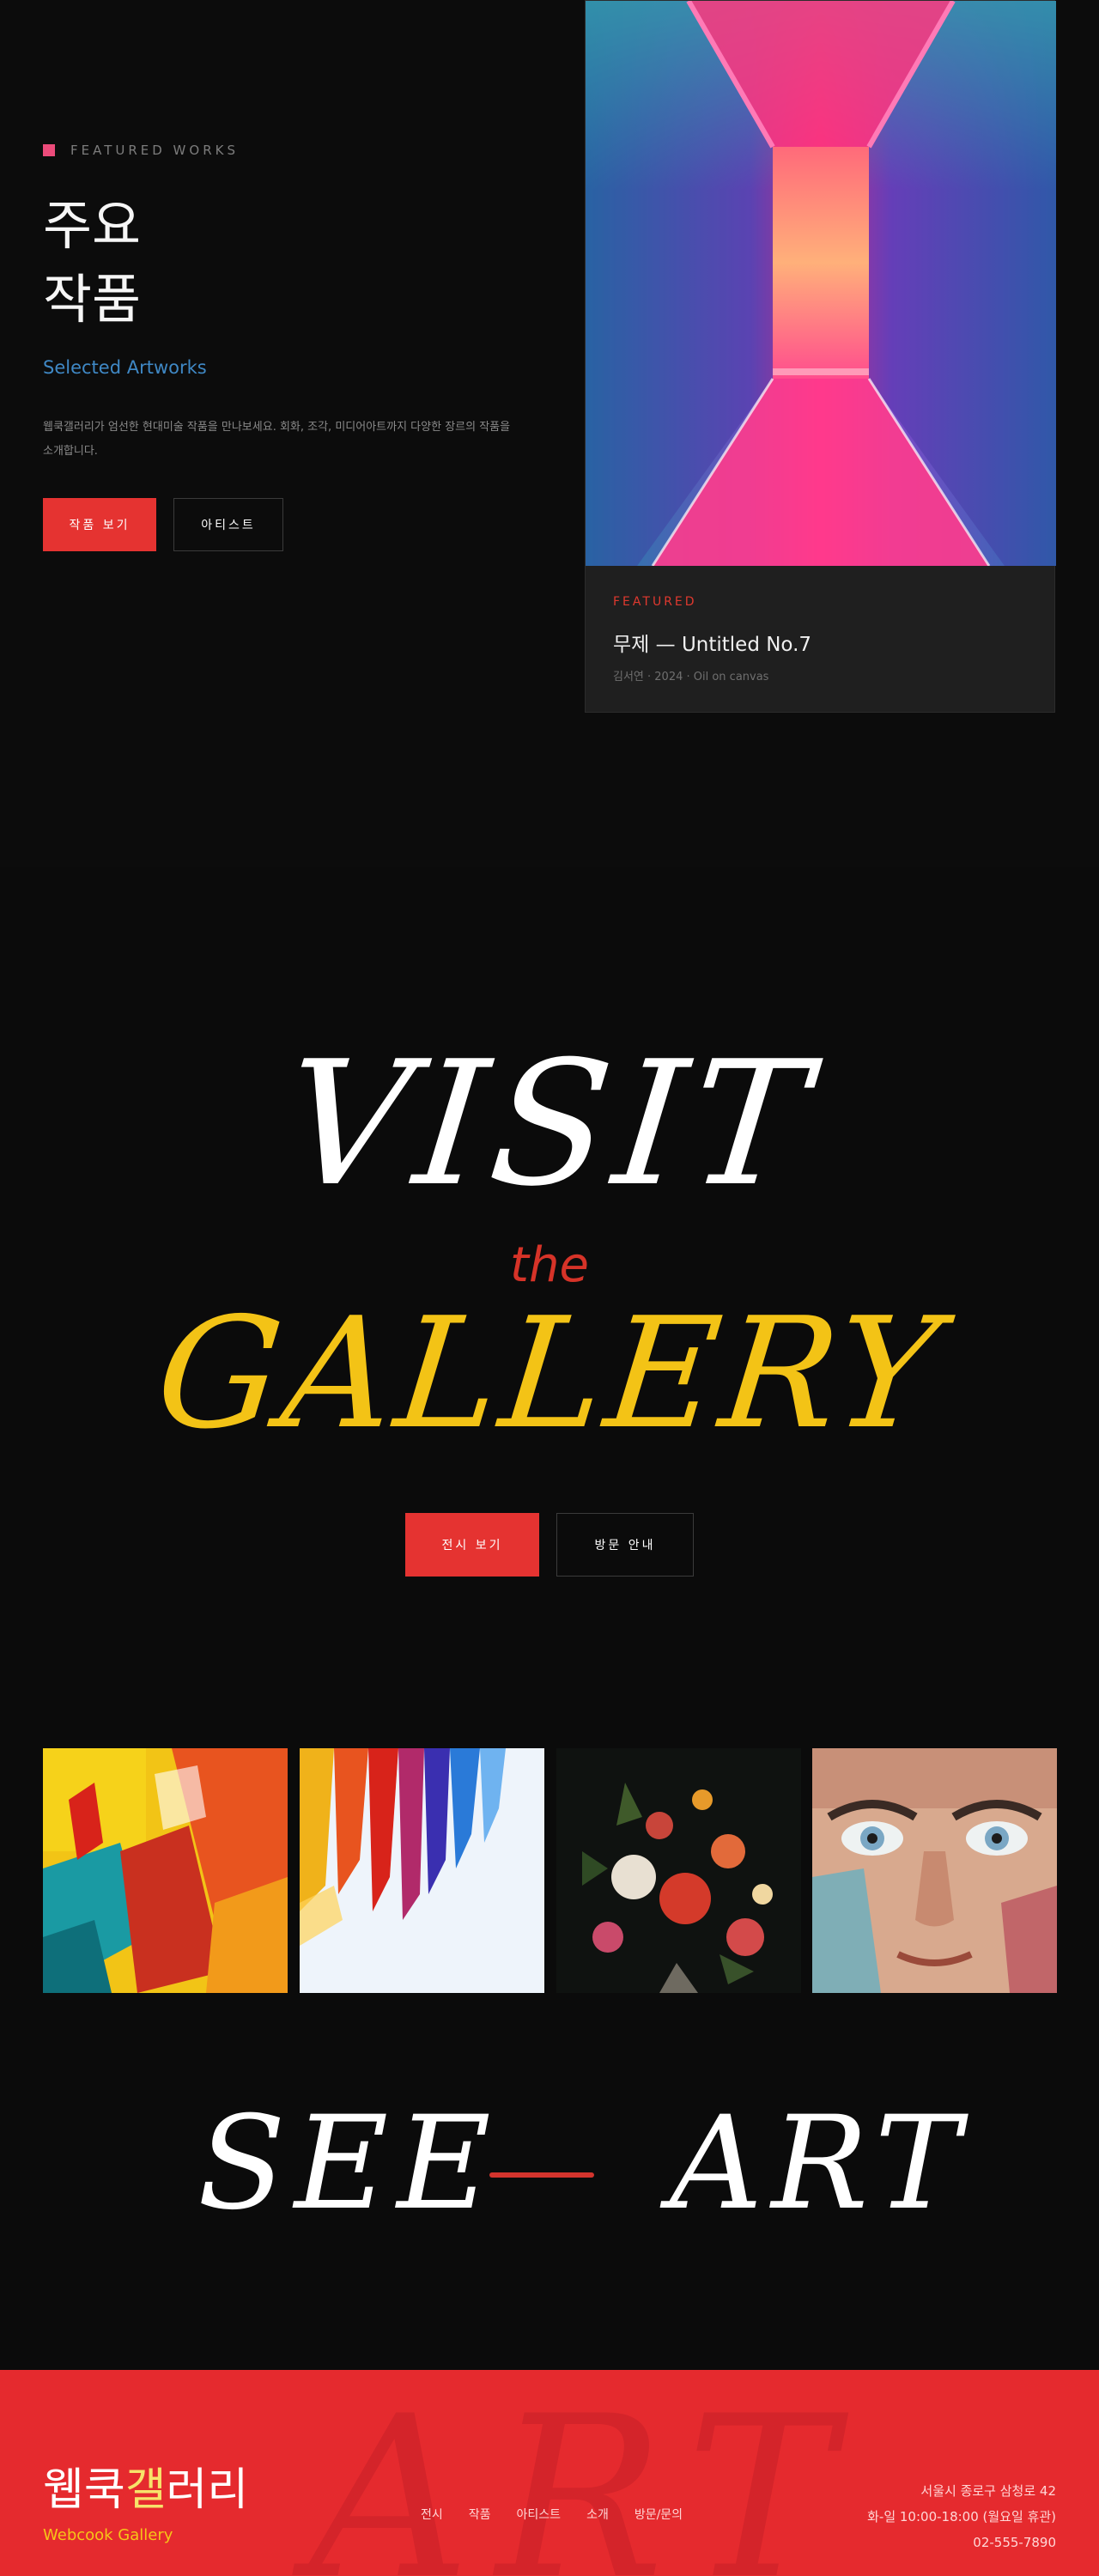 Image resolution: width=1099 pixels, height=2576 pixels. I want to click on view-exhibitions-button: 전시 보기, so click(472, 1545).